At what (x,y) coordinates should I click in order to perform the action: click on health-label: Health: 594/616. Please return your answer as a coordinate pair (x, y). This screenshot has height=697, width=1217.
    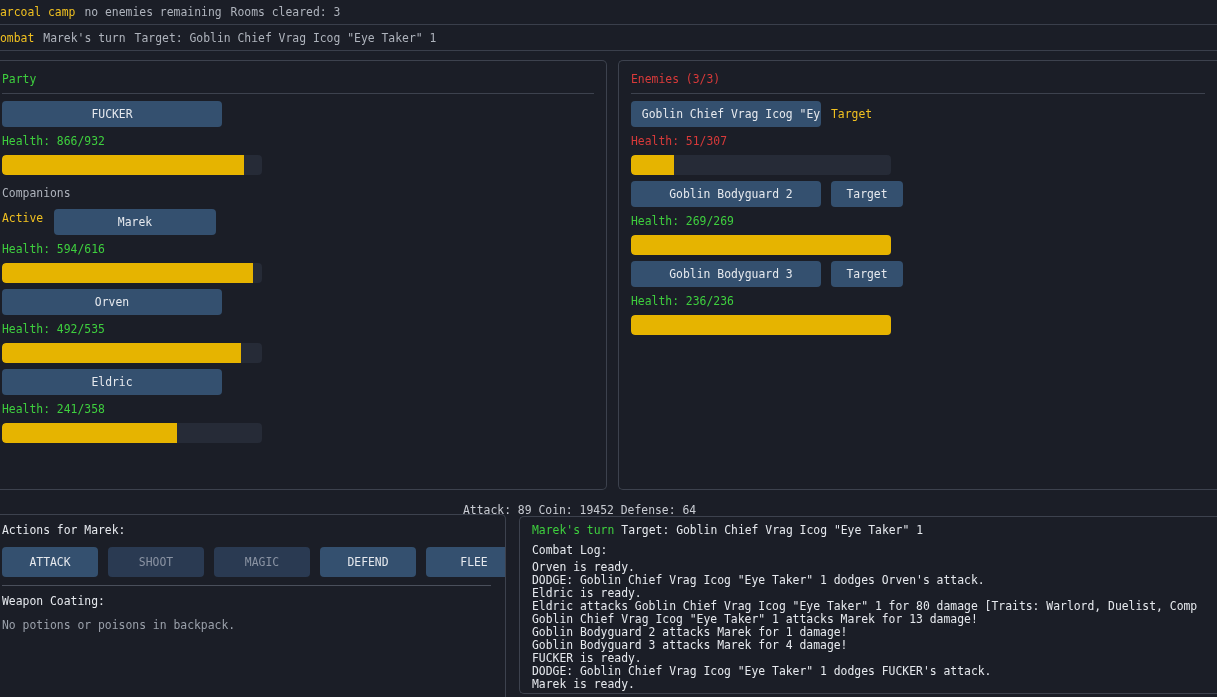
    Looking at the image, I should click on (54, 249).